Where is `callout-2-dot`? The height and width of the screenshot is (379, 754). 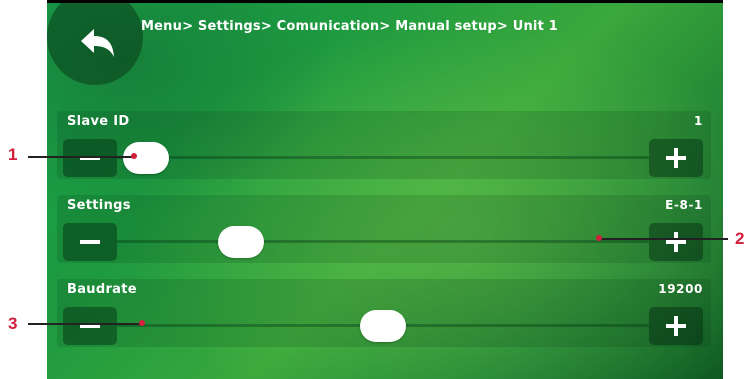 callout-2-dot is located at coordinates (599, 238).